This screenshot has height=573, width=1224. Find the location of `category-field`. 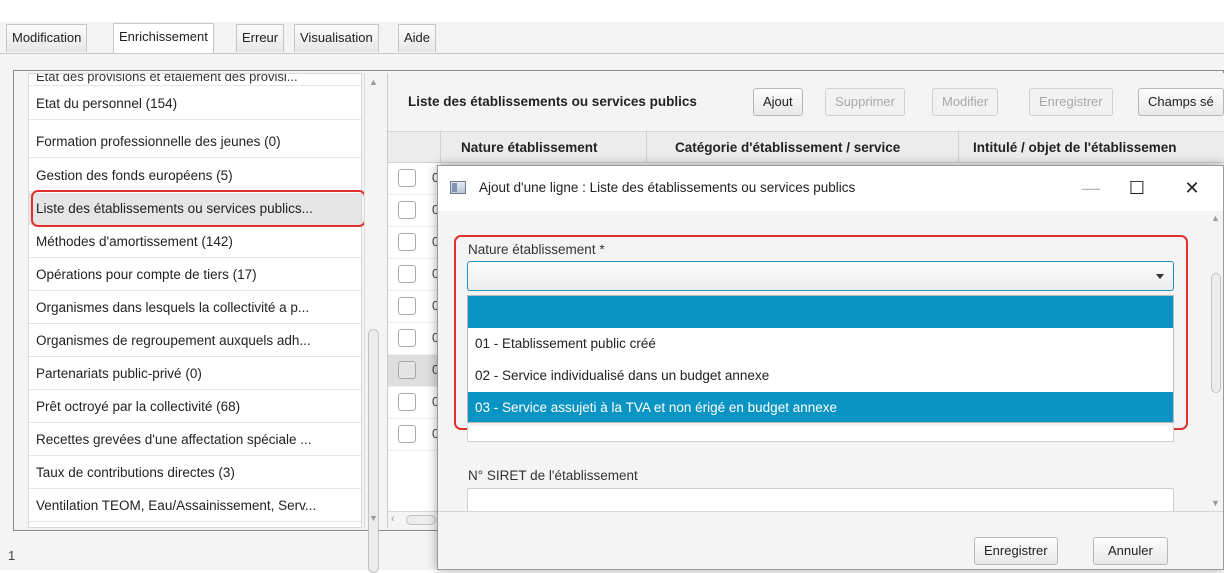

category-field is located at coordinates (820, 434).